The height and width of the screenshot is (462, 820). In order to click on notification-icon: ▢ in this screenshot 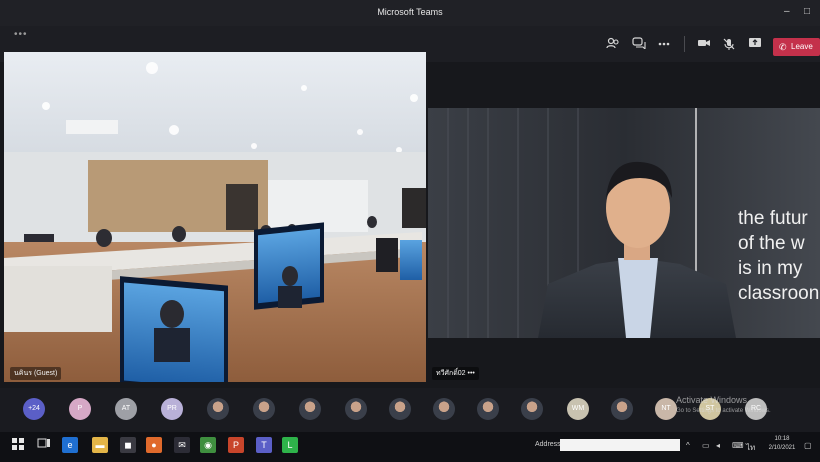, I will do `click(808, 445)`.